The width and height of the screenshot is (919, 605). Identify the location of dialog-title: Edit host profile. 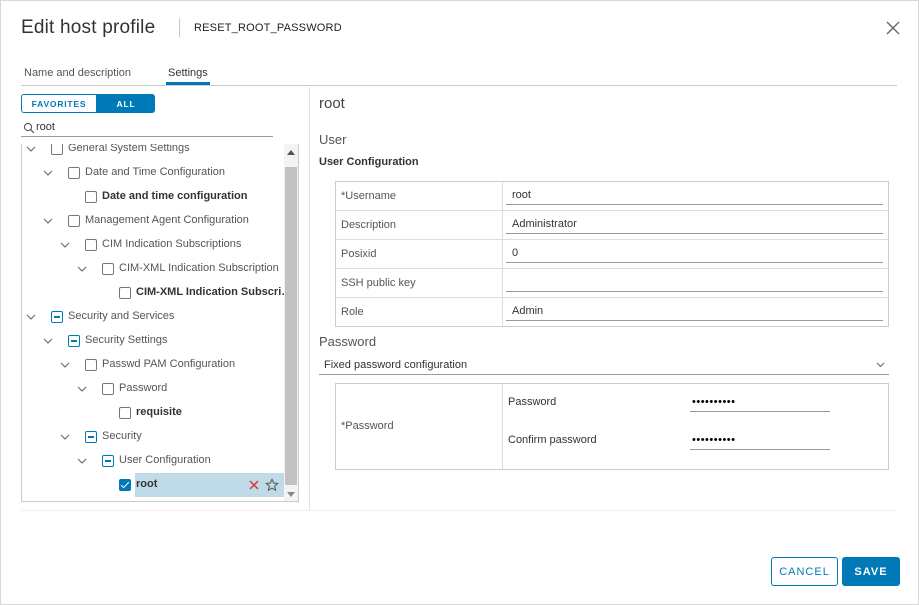
(88, 27).